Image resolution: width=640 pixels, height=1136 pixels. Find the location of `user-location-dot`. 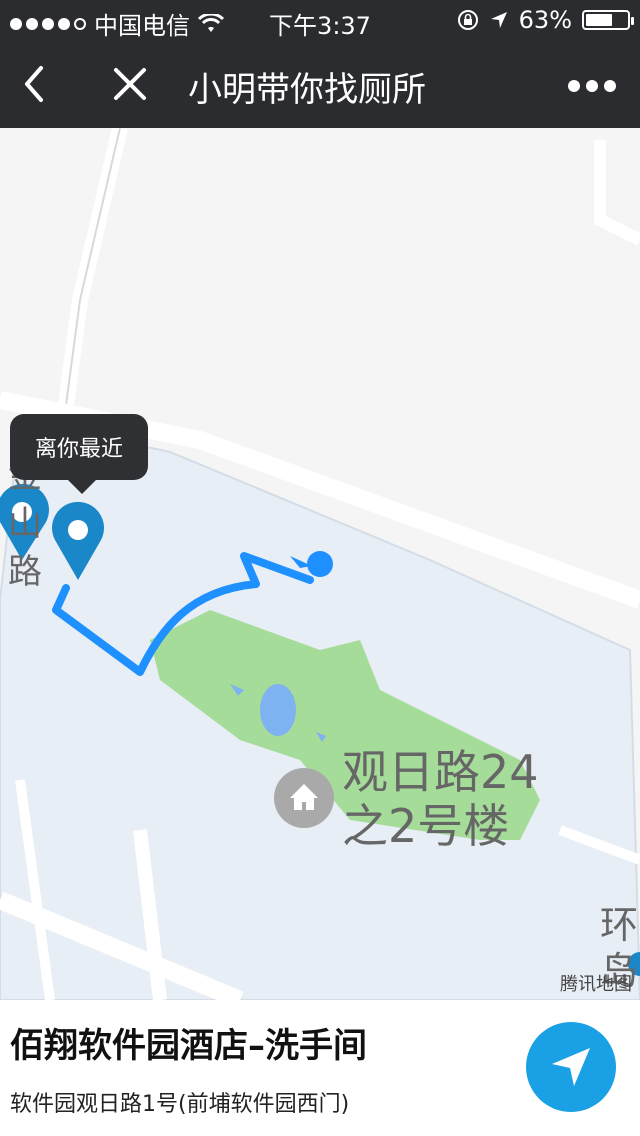

user-location-dot is located at coordinates (320, 564).